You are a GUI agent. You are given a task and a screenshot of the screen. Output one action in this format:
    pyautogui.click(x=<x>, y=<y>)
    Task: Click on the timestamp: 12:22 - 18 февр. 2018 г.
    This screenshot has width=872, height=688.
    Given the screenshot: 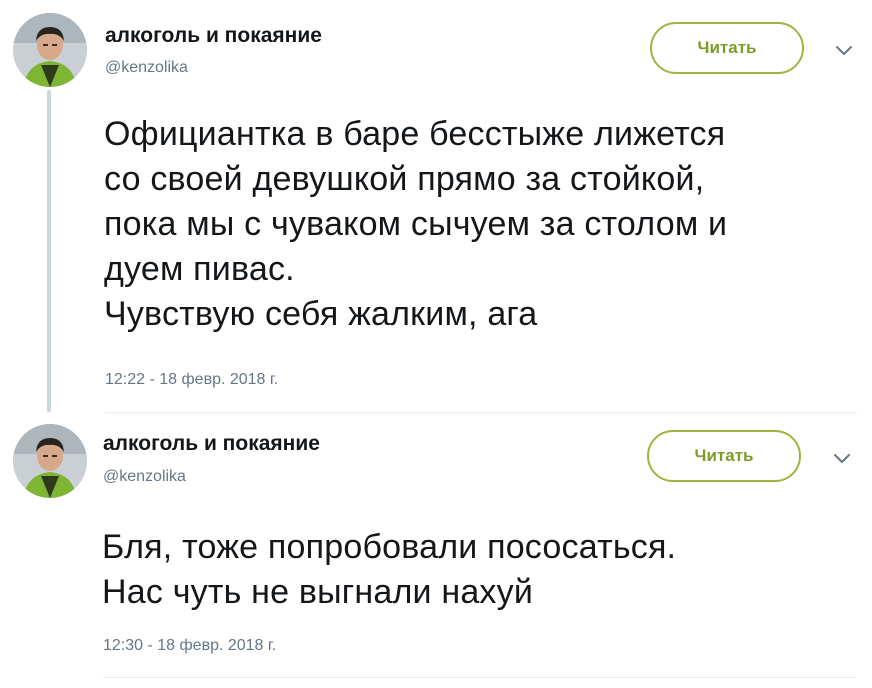 What is the action you would take?
    pyautogui.click(x=191, y=380)
    